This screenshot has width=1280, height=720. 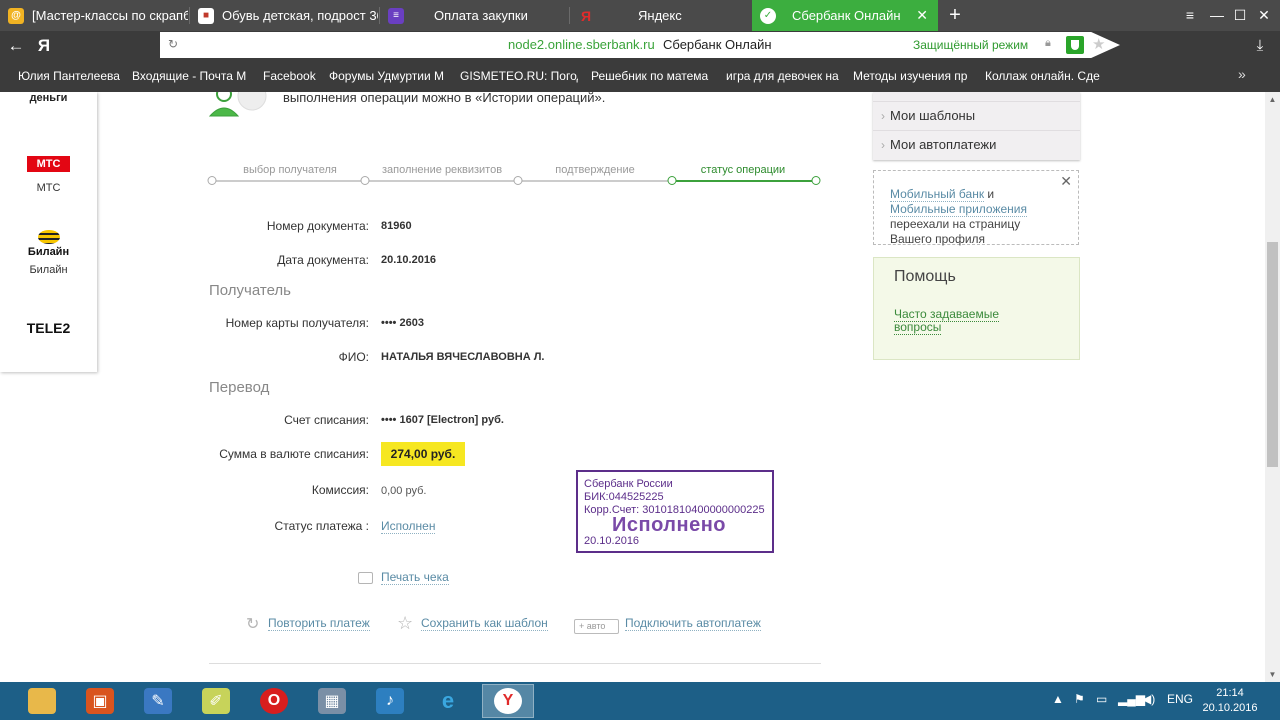 I want to click on yandex-browser-icon: Y, so click(x=508, y=701).